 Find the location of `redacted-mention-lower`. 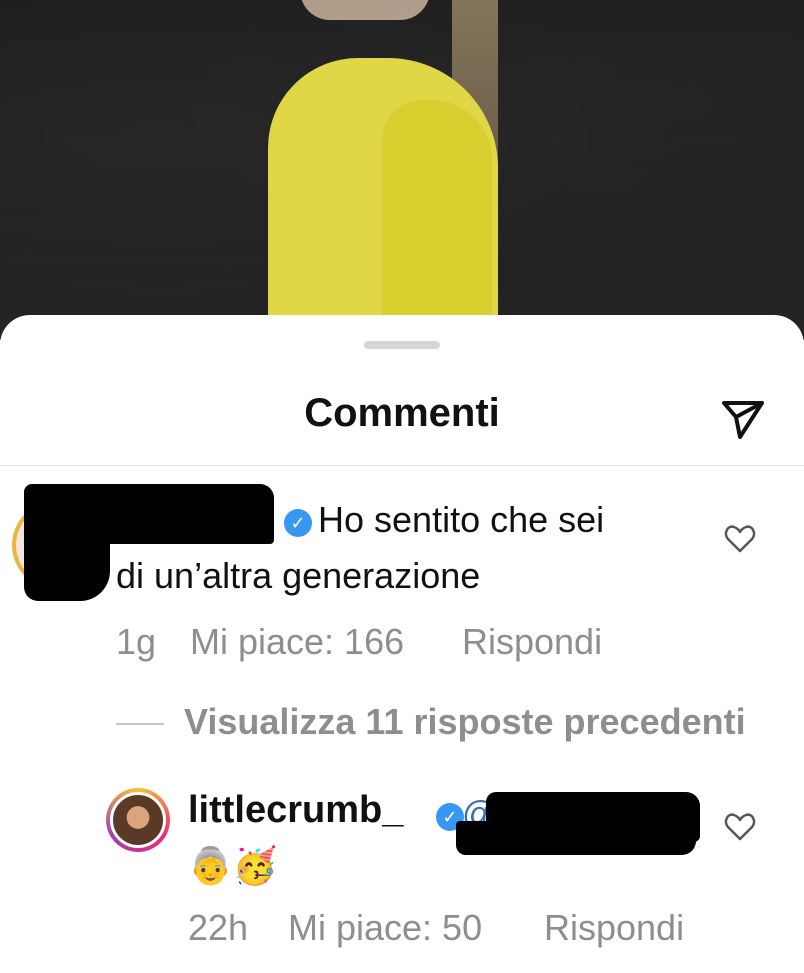

redacted-mention-lower is located at coordinates (576, 838).